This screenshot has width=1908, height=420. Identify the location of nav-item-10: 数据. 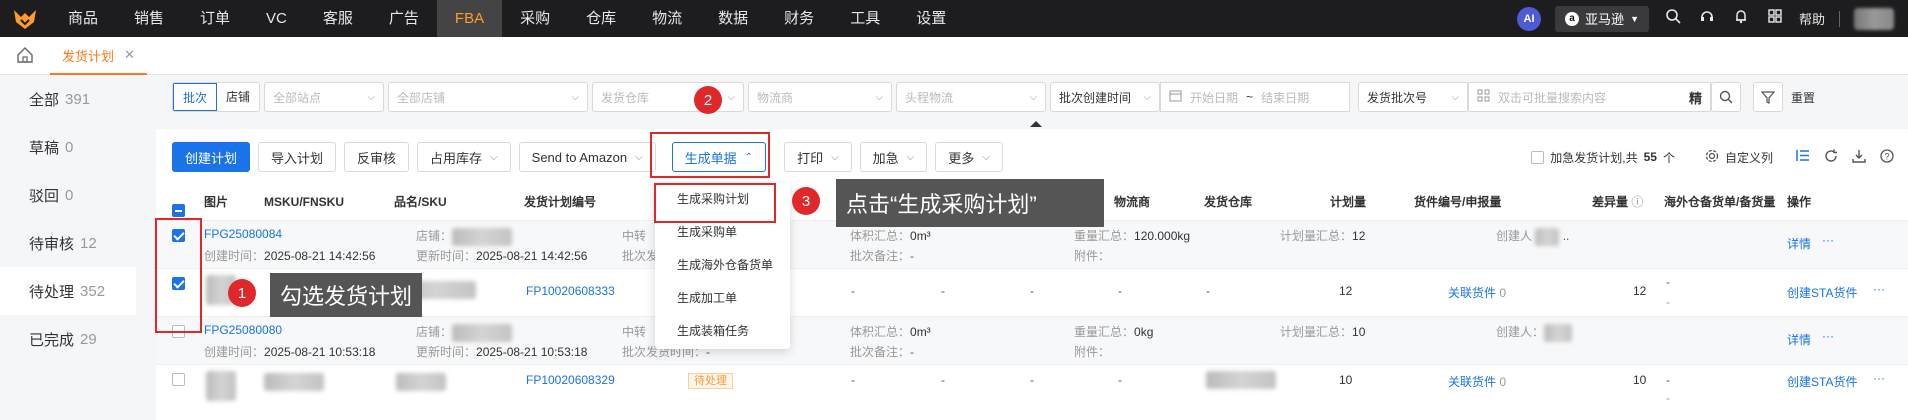
(733, 18).